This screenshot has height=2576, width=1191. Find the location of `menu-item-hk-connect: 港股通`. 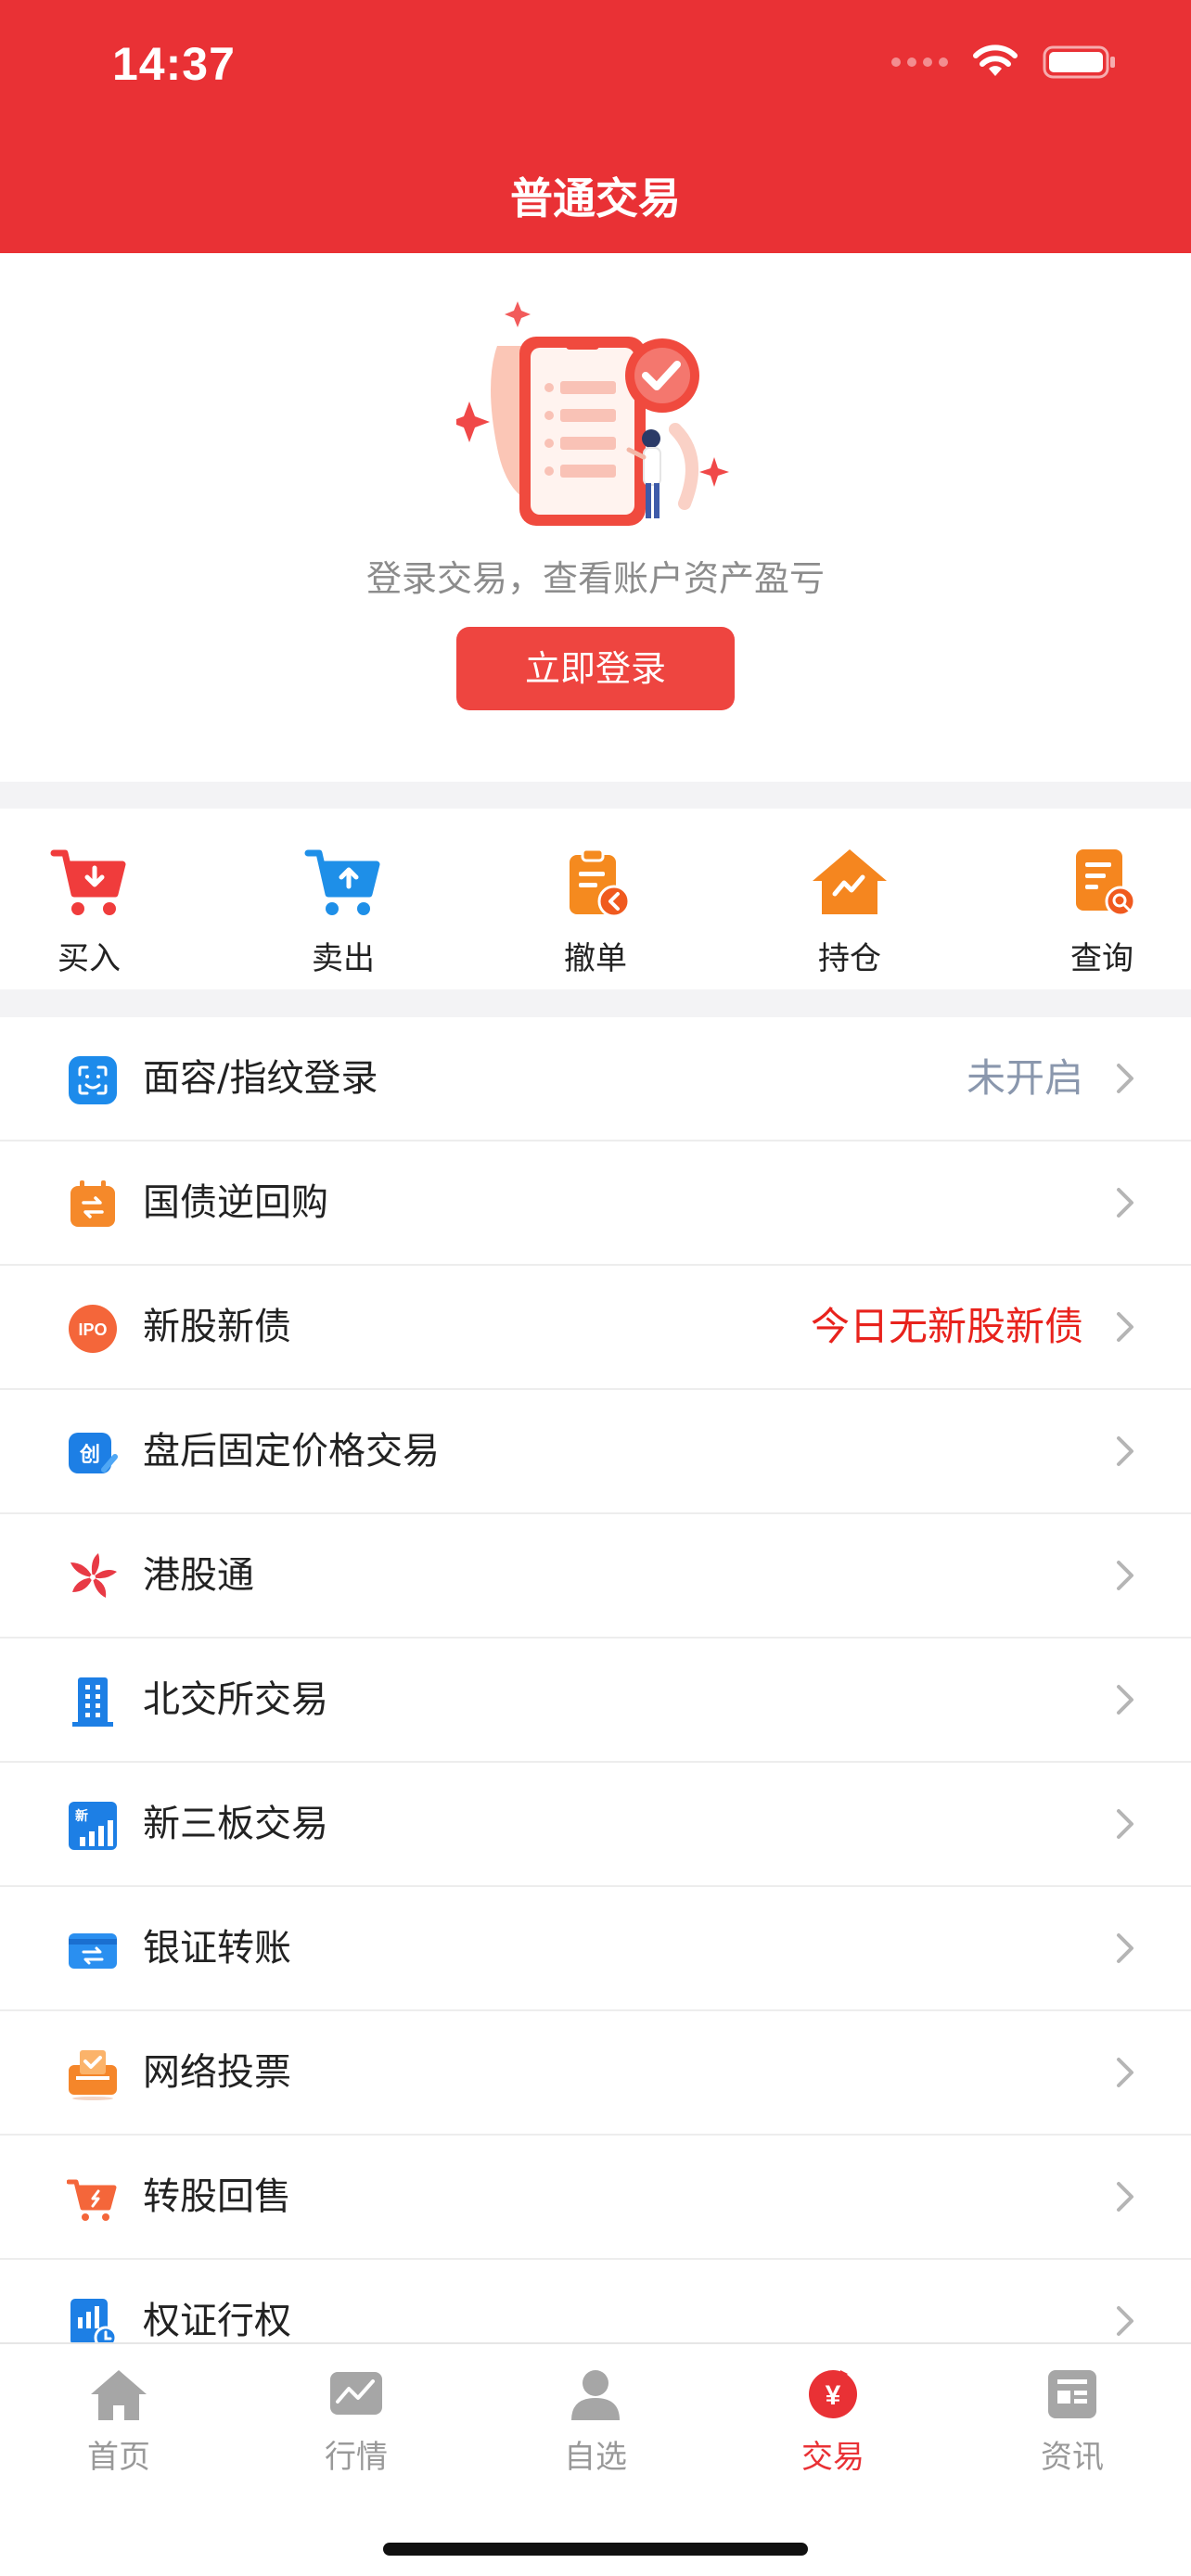

menu-item-hk-connect: 港股通 is located at coordinates (595, 1577).